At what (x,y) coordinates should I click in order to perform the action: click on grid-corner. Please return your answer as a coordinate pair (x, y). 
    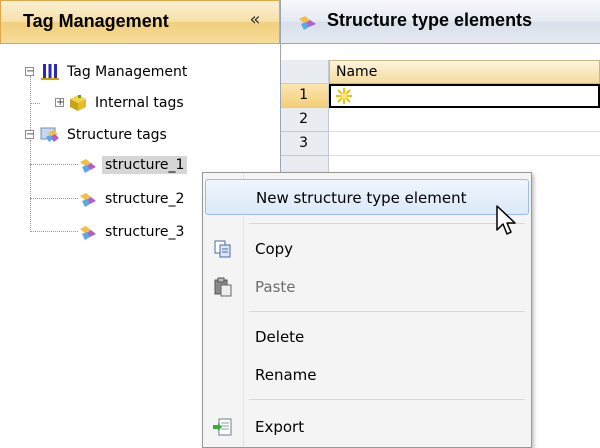
    Looking at the image, I should click on (305, 72).